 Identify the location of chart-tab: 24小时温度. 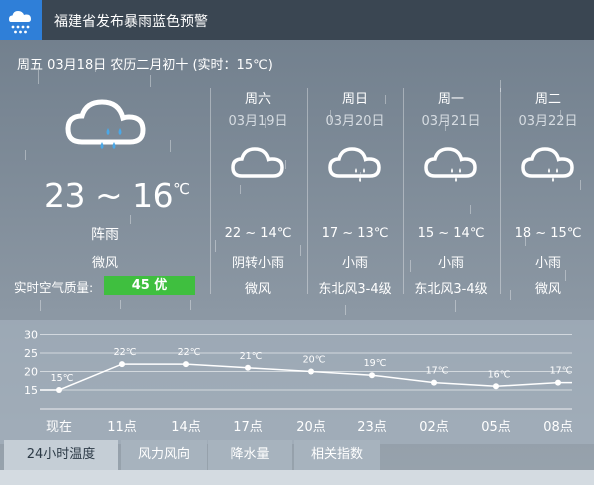
(61, 455).